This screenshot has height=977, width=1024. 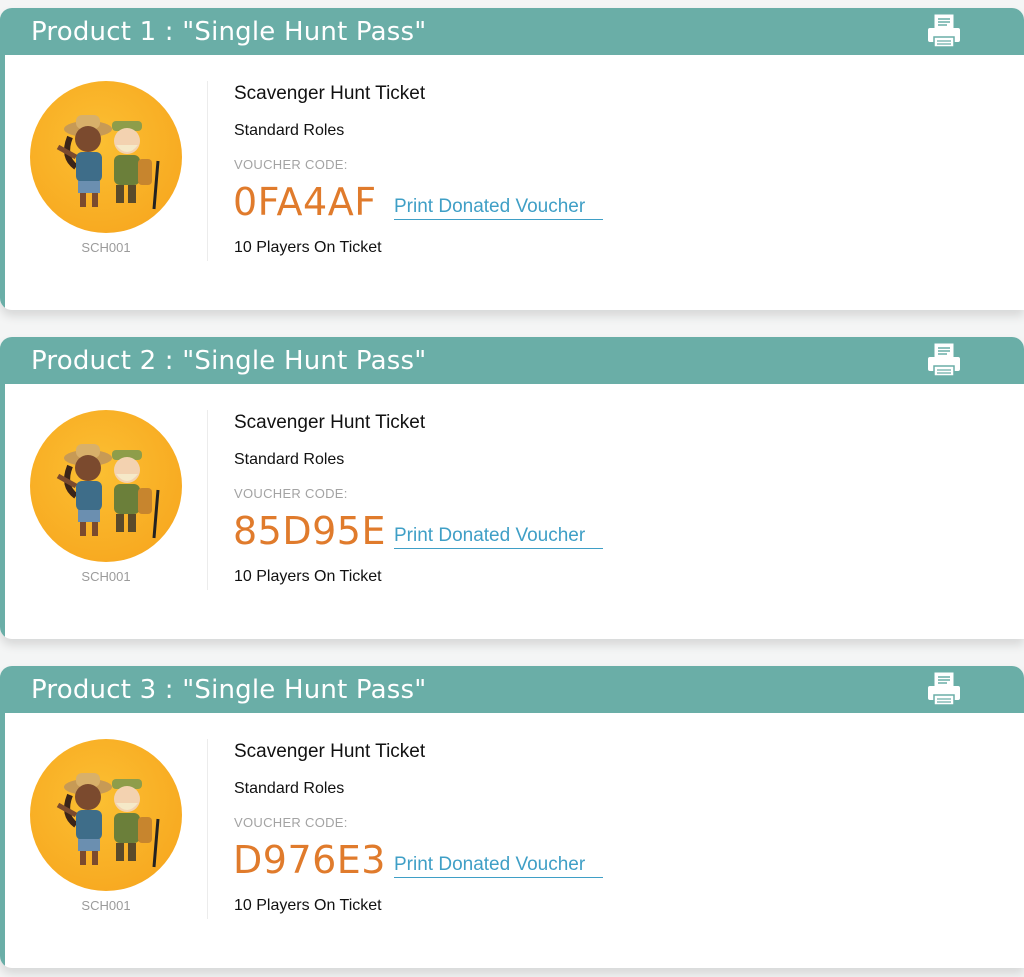 I want to click on product-header: Product 2 : "Single Hunt Pass", so click(x=512, y=360).